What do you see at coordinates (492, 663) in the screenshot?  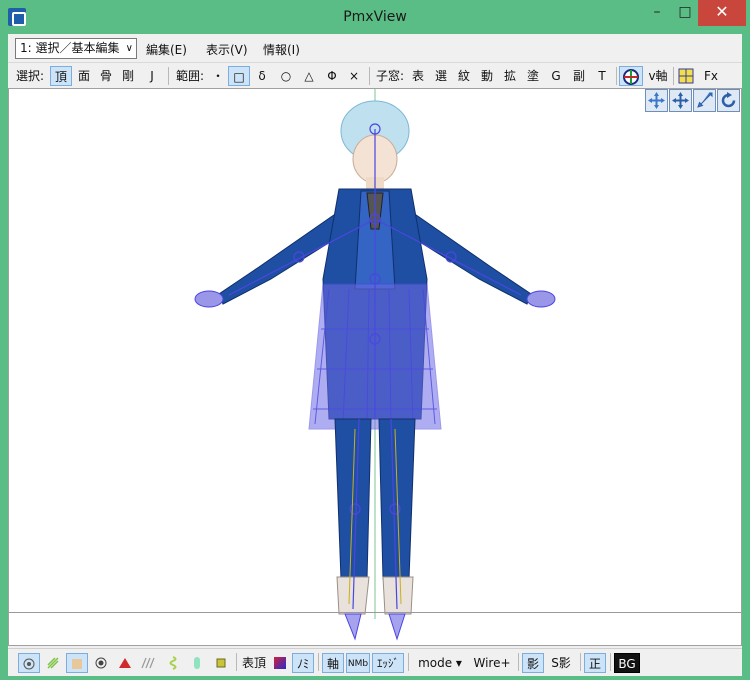 I see `wire-plus-button: Wire+` at bounding box center [492, 663].